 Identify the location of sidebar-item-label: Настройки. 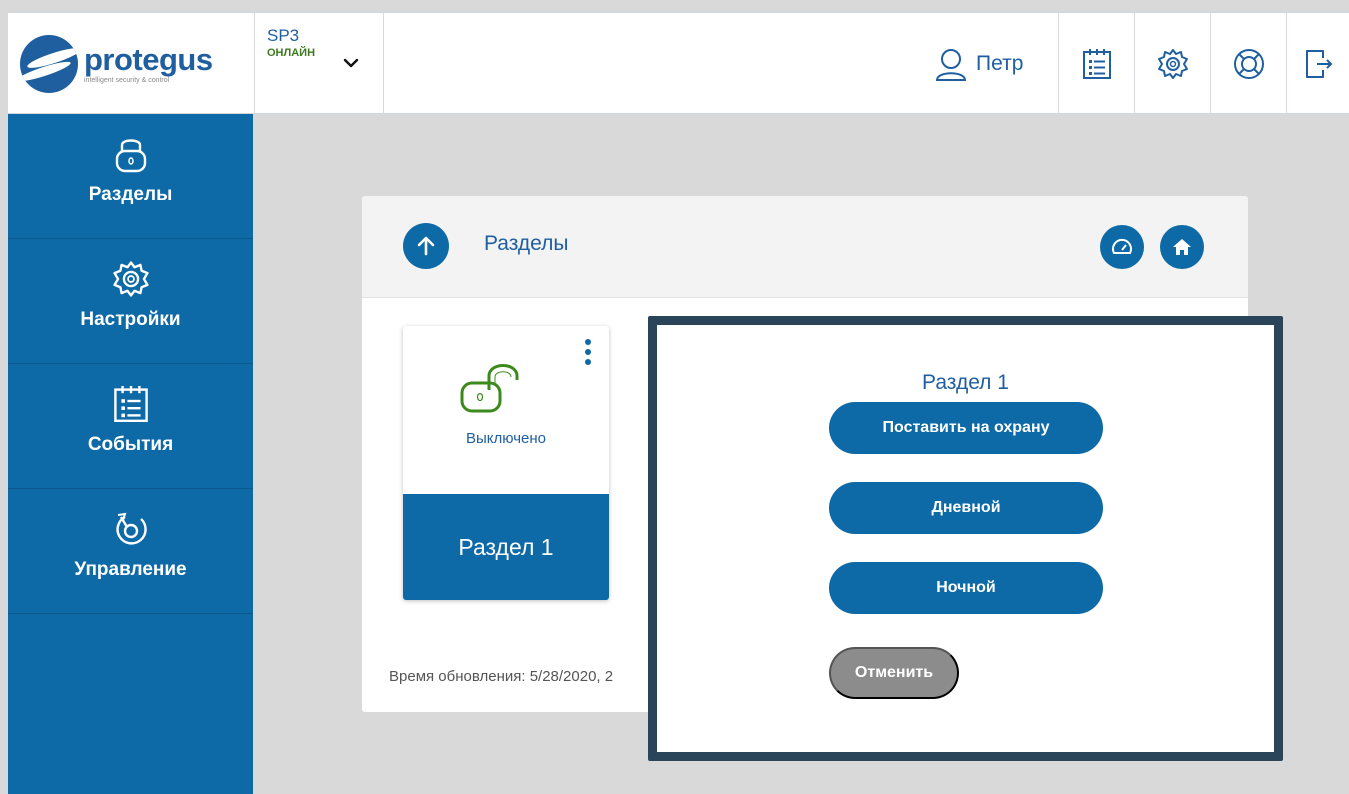
(130, 319).